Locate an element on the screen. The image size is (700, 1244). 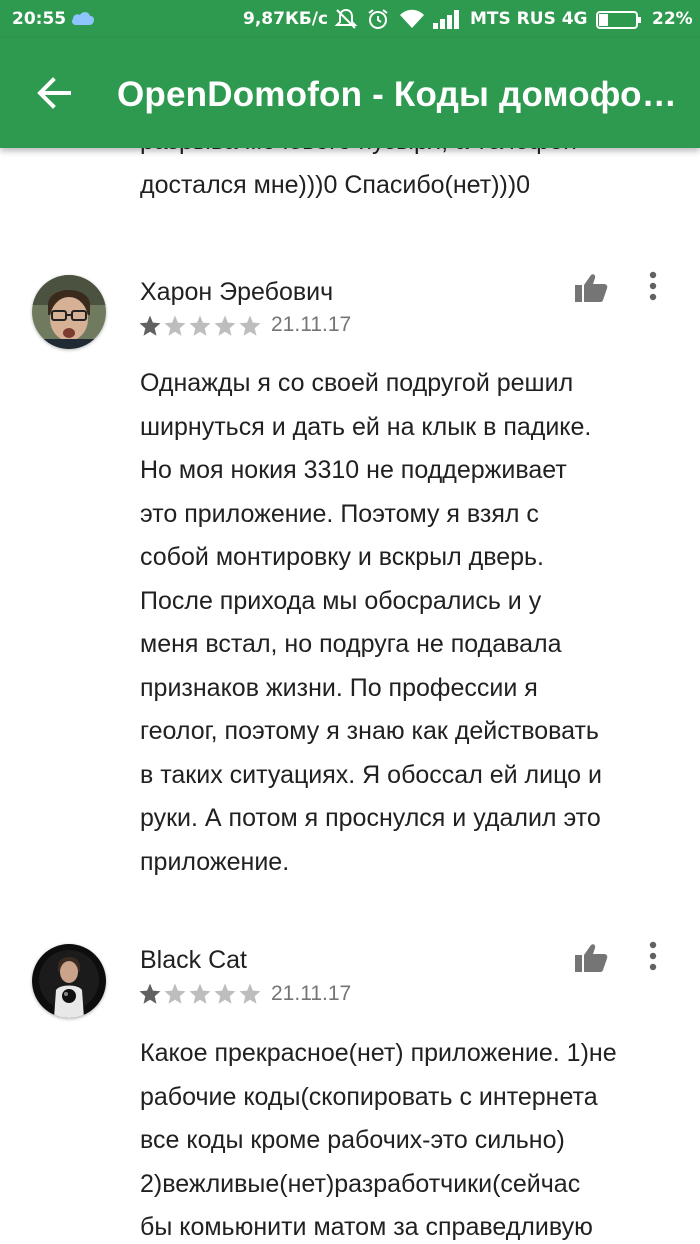
review-author: Харон Эребович is located at coordinates (237, 292).